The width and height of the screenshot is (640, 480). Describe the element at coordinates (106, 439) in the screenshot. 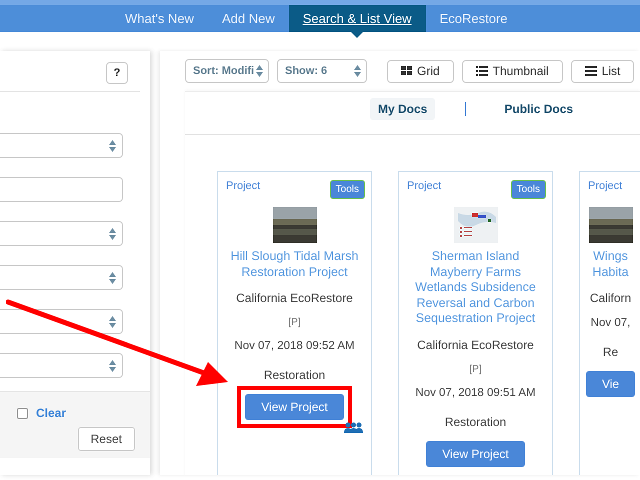

I see `reset-button: Reset` at that location.